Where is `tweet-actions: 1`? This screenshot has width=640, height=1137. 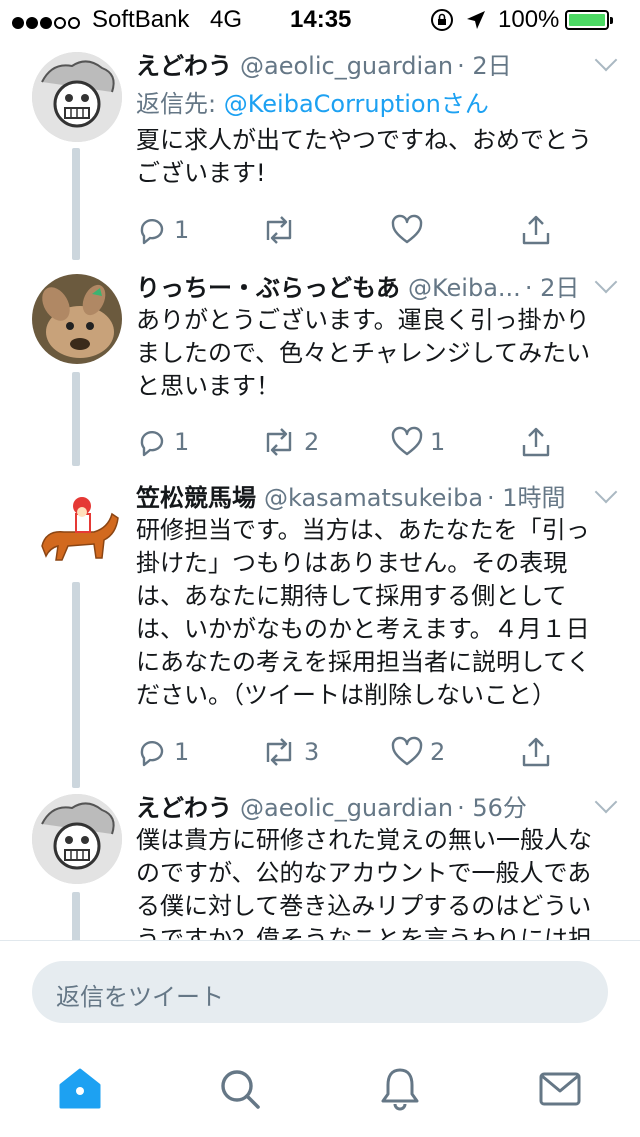
tweet-actions: 1 is located at coordinates (346, 230).